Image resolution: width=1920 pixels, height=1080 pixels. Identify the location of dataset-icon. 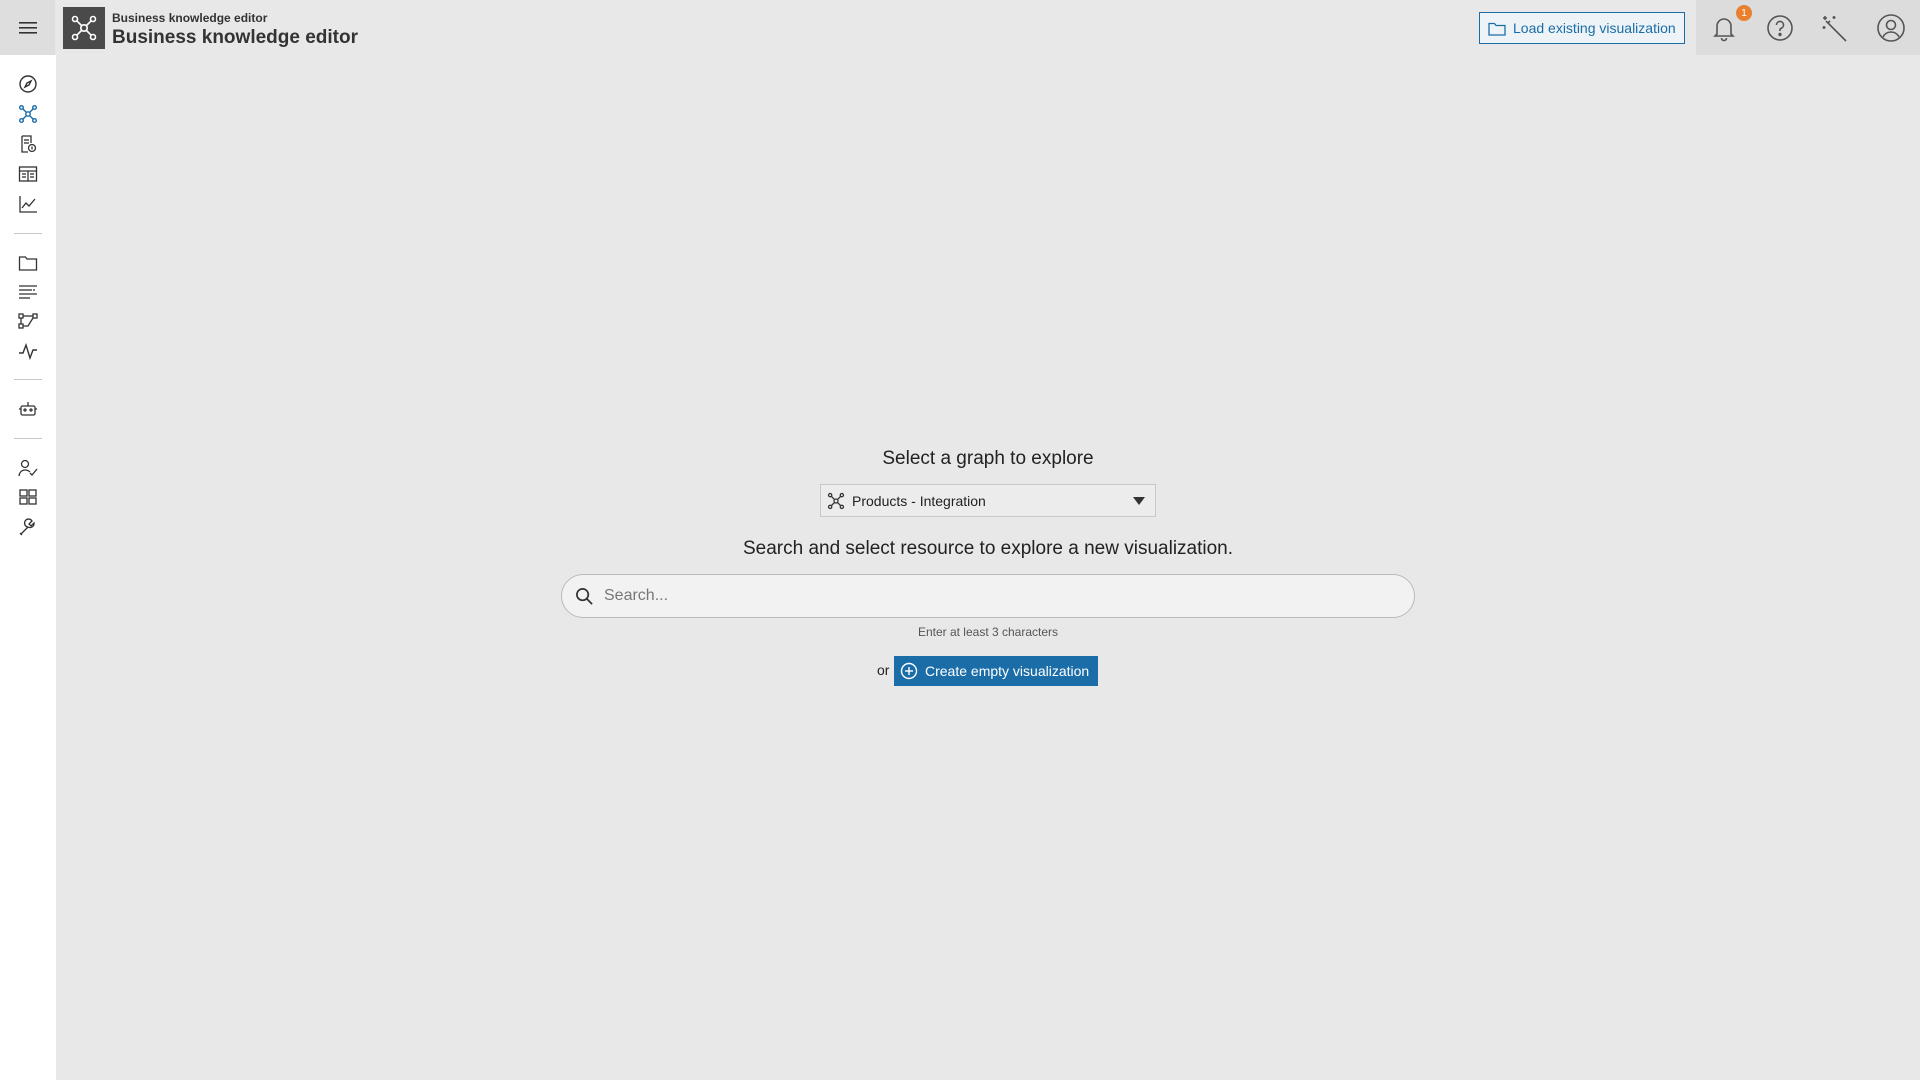
(29, 144).